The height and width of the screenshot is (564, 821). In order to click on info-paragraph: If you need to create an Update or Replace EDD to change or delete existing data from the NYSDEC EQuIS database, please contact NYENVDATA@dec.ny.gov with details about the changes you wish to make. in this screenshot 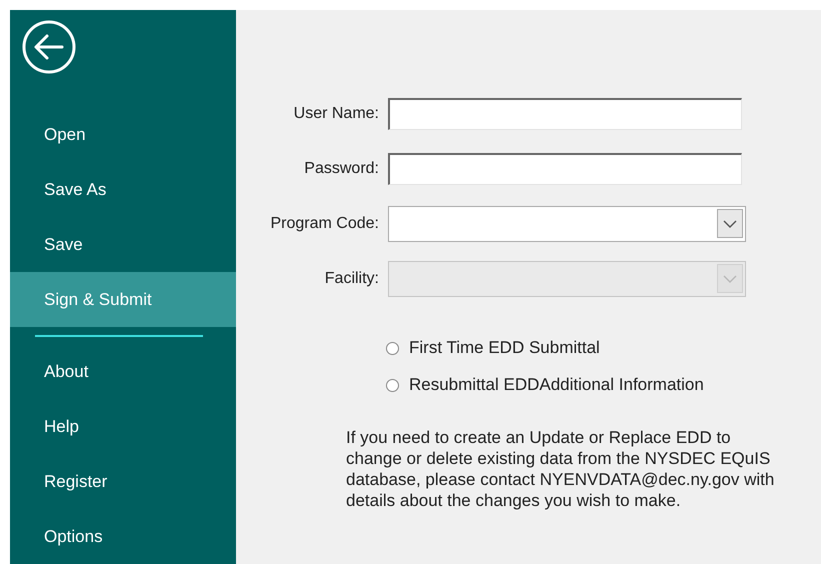, I will do `click(561, 469)`.